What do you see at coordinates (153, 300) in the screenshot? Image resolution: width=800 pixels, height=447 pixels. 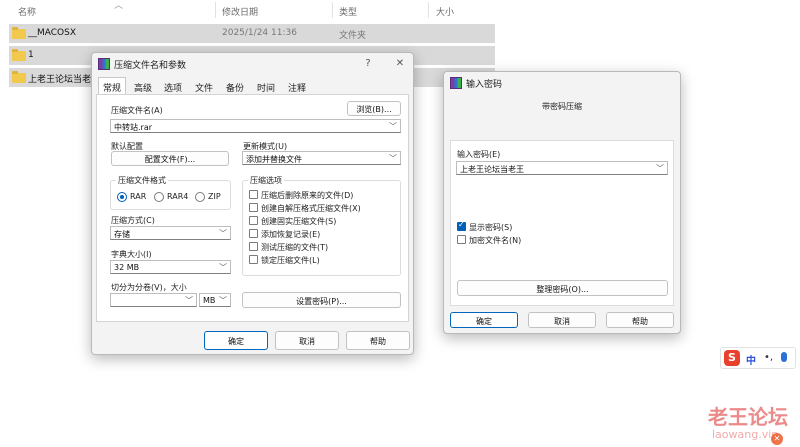 I see `split-size-field: ﹀` at bounding box center [153, 300].